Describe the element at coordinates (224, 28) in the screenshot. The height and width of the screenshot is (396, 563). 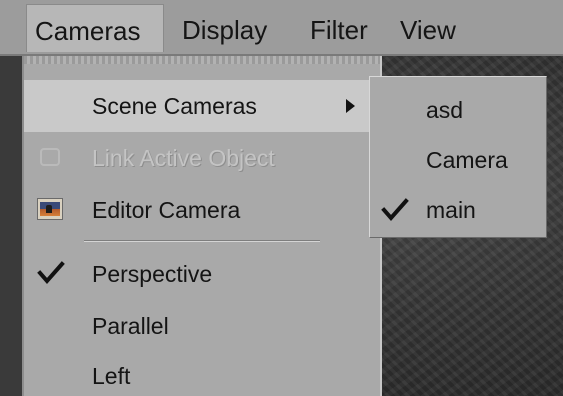
I see `menu-display: Display` at that location.